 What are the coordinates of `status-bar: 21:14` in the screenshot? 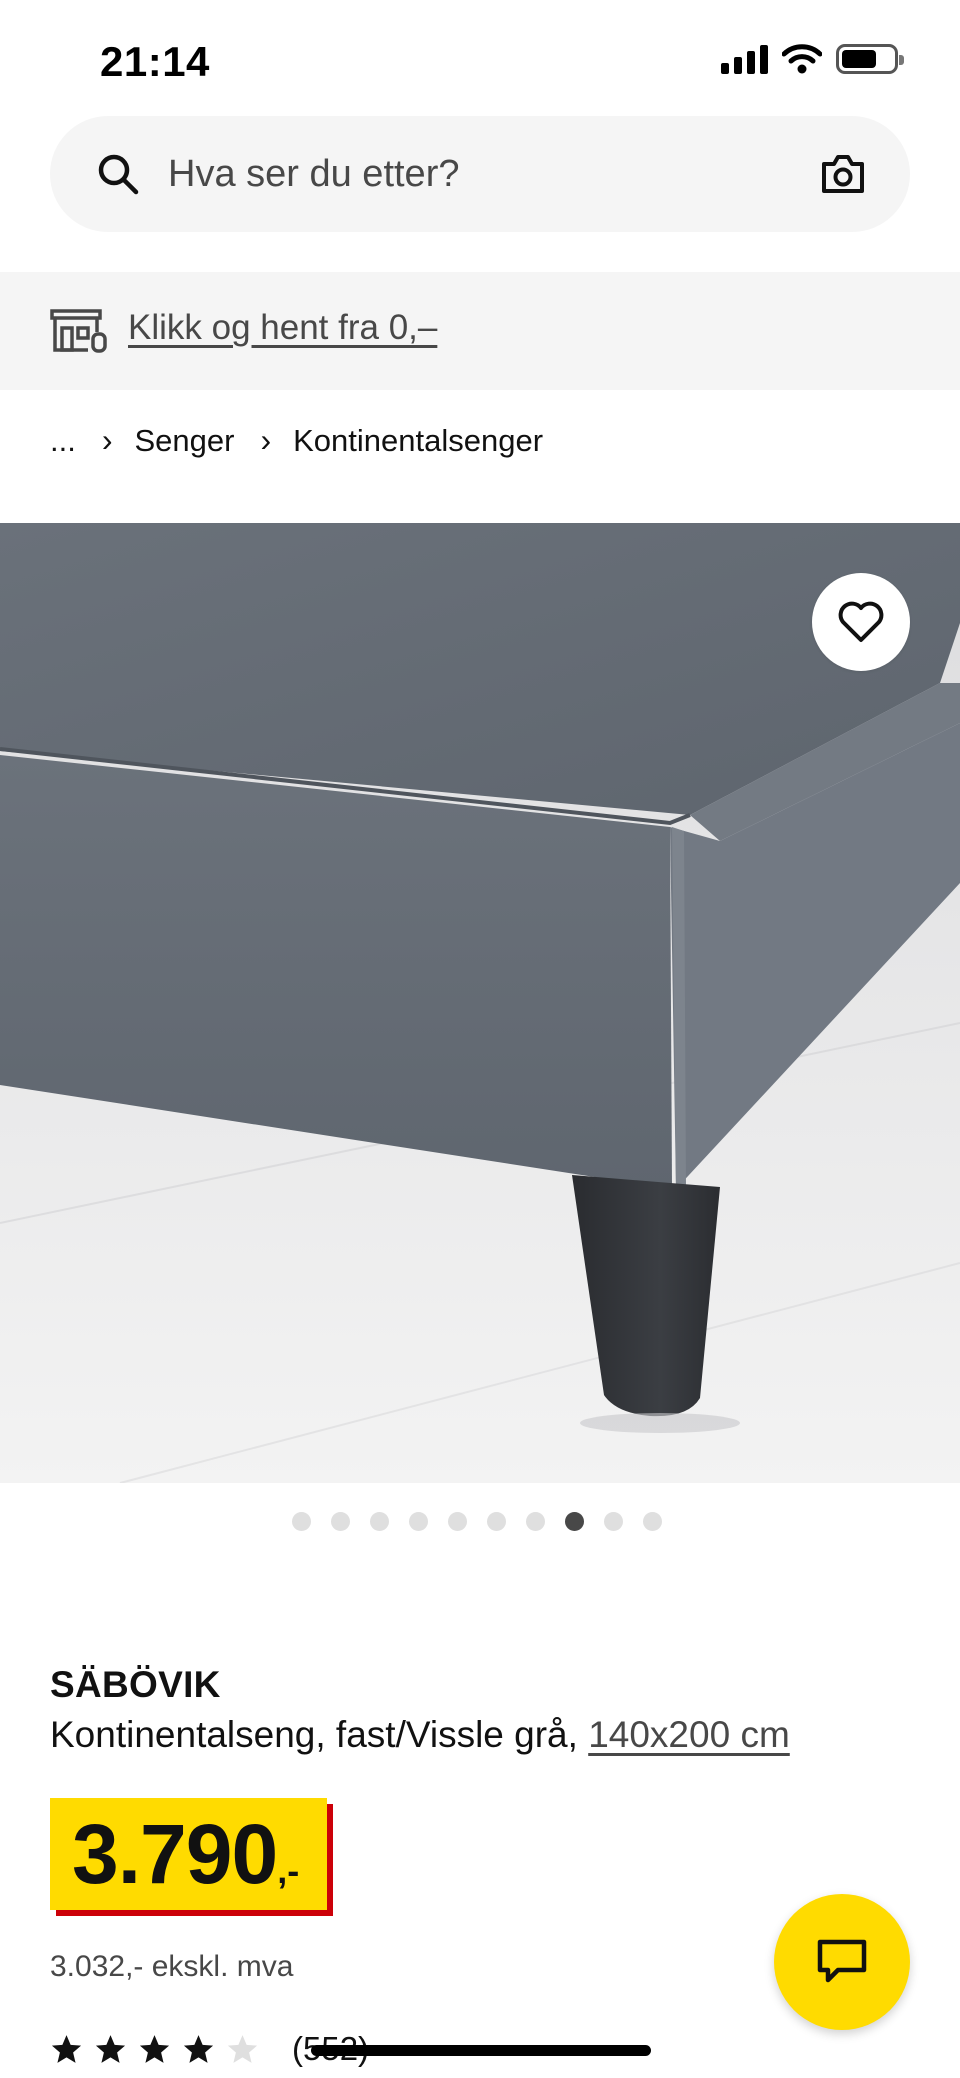 It's located at (480, 55).